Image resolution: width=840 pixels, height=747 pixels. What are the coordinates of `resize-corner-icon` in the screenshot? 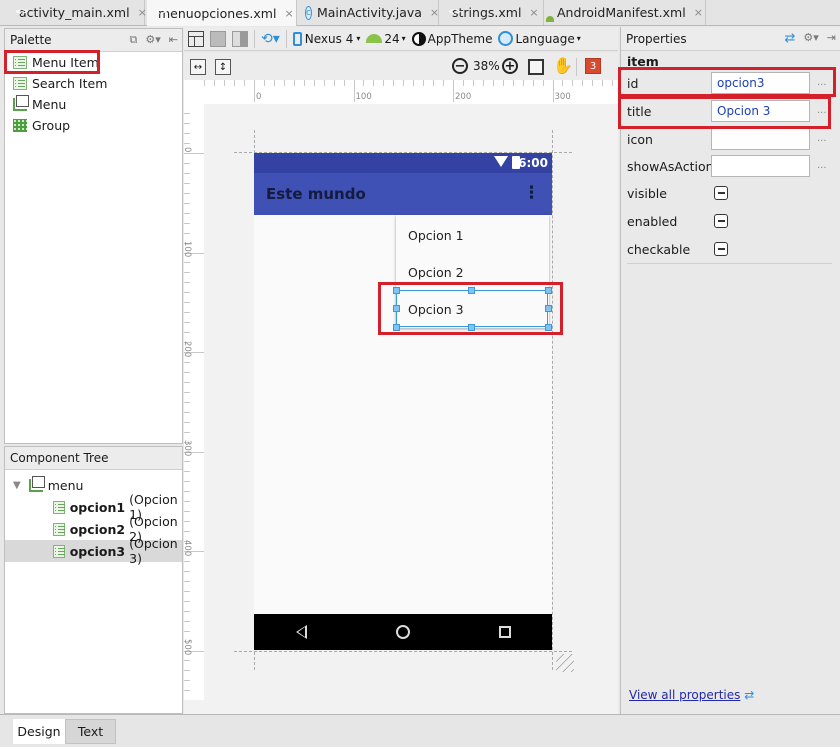 It's located at (565, 663).